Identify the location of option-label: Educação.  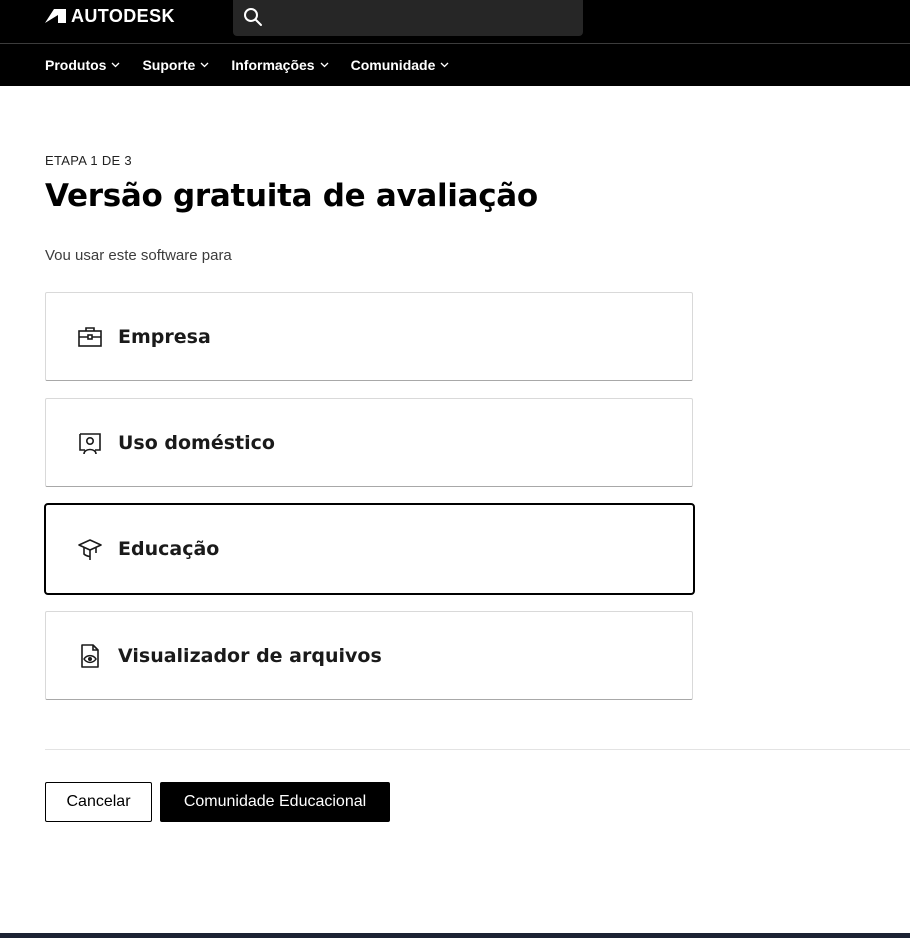
(169, 549).